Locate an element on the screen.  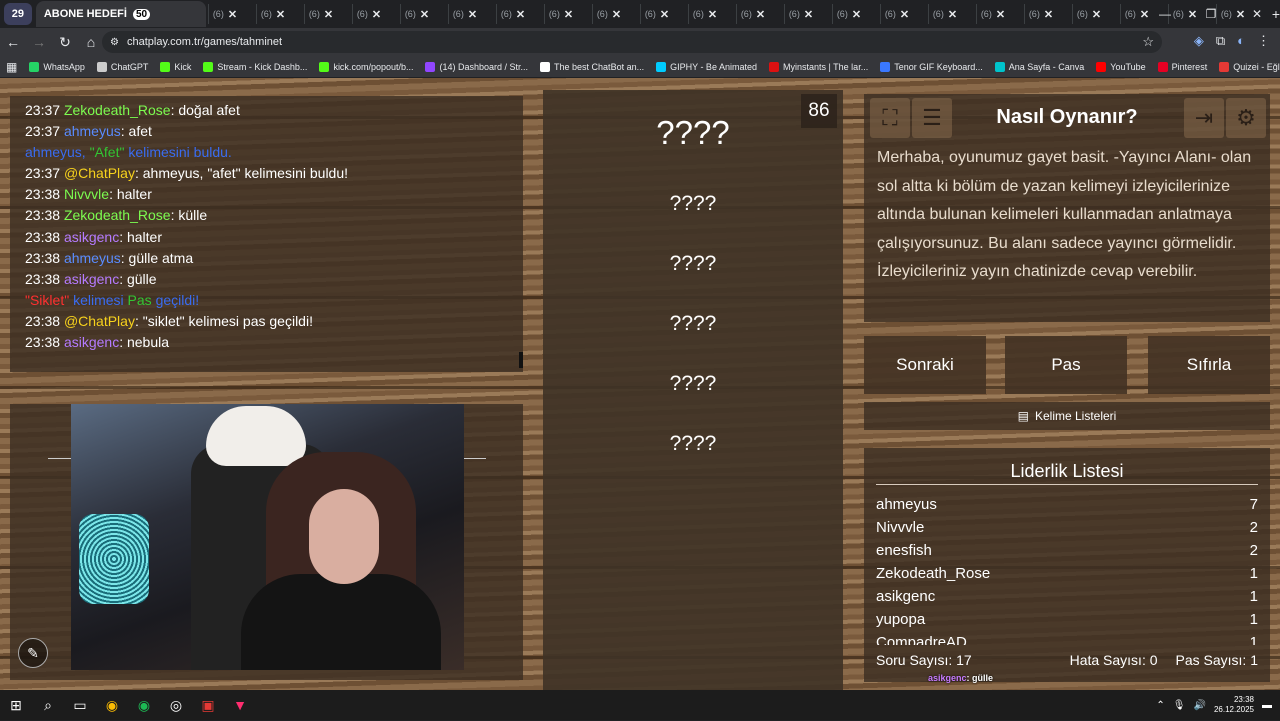
bookmark-item: WhatsApp is located at coordinates (57, 66).